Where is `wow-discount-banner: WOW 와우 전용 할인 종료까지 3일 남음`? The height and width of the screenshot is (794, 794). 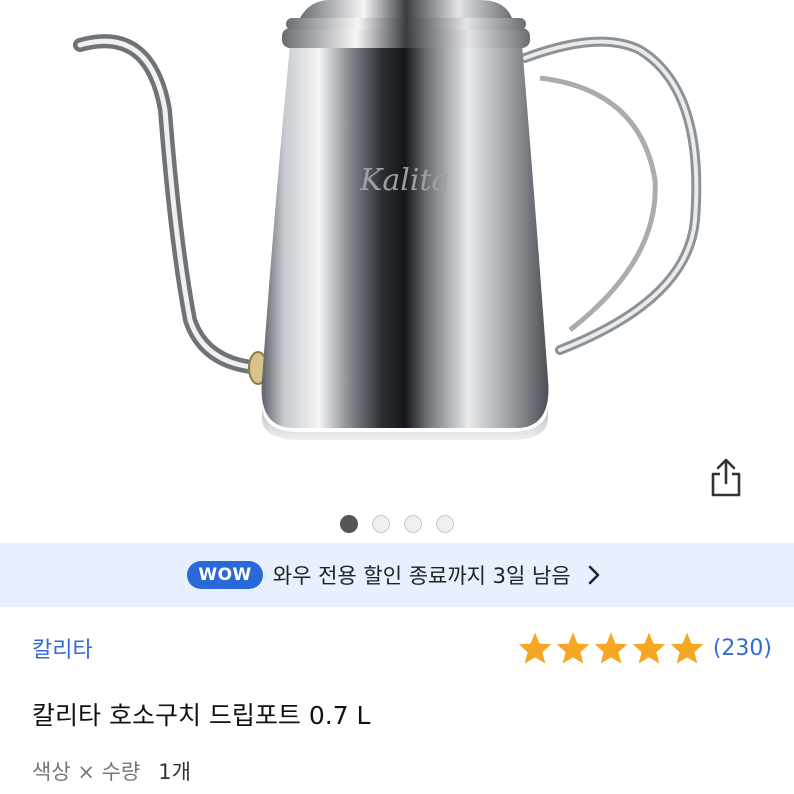
wow-discount-banner: WOW 와우 전용 할인 종료까지 3일 남음 is located at coordinates (397, 575).